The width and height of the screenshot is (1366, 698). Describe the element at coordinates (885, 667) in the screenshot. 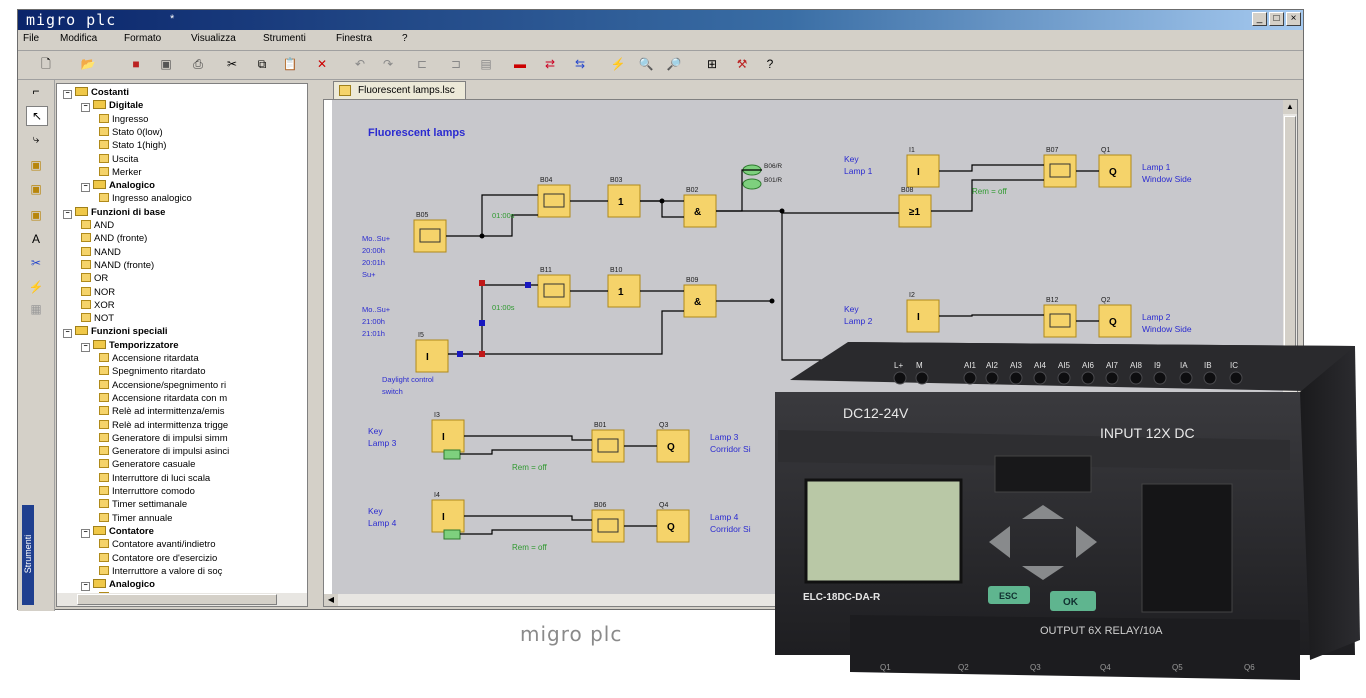

I see `output-terminal-label: Q1` at that location.